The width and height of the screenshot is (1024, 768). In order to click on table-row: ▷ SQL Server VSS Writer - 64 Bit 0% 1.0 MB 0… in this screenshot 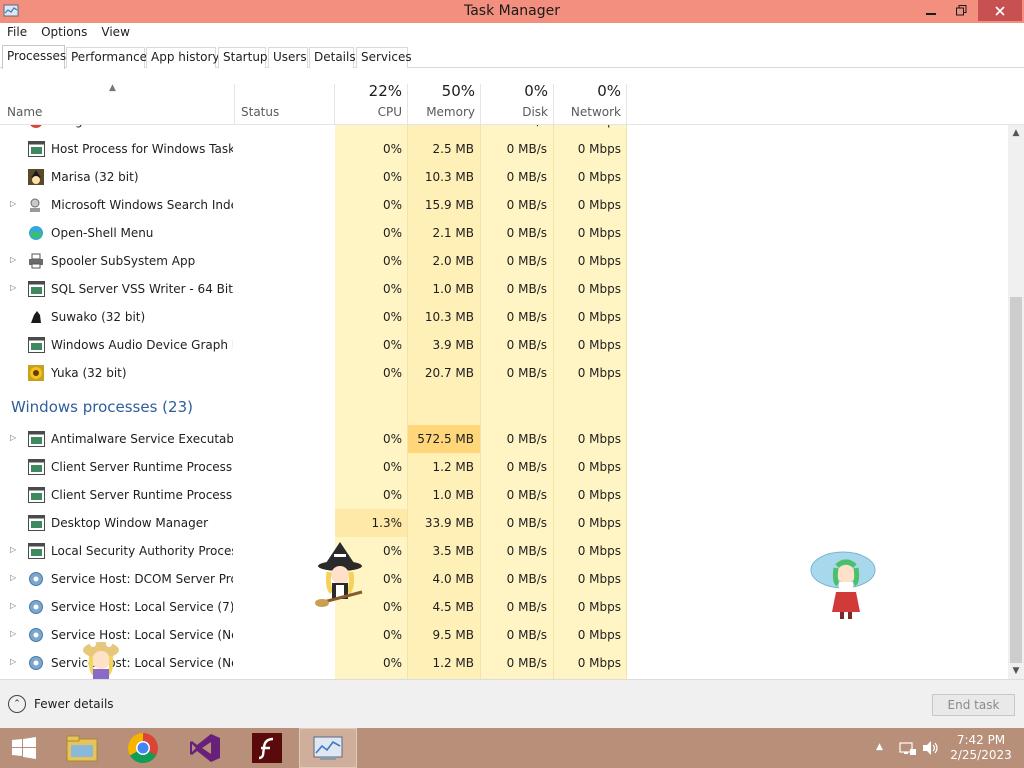, I will do `click(504, 289)`.